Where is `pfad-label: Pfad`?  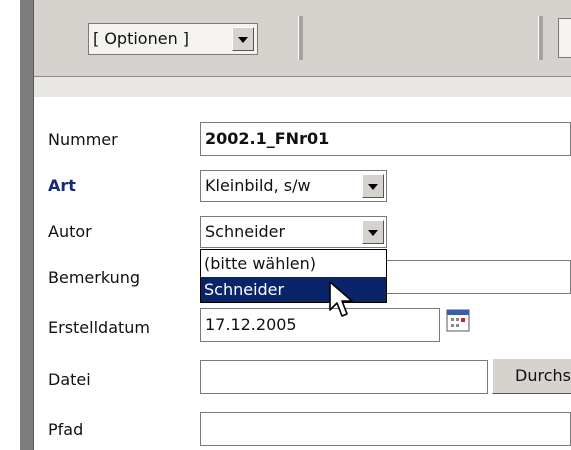 pfad-label: Pfad is located at coordinates (66, 429).